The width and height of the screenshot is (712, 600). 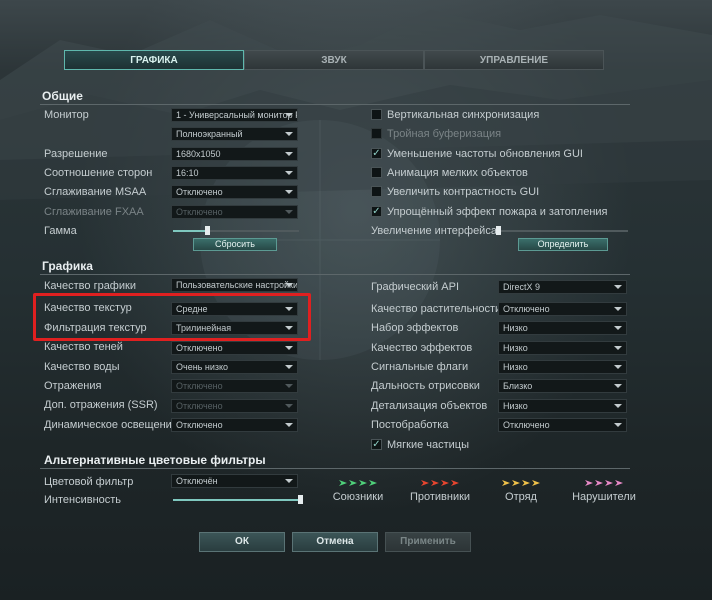 I want to click on display-mode-value: Полноэкранный, so click(x=209, y=134).